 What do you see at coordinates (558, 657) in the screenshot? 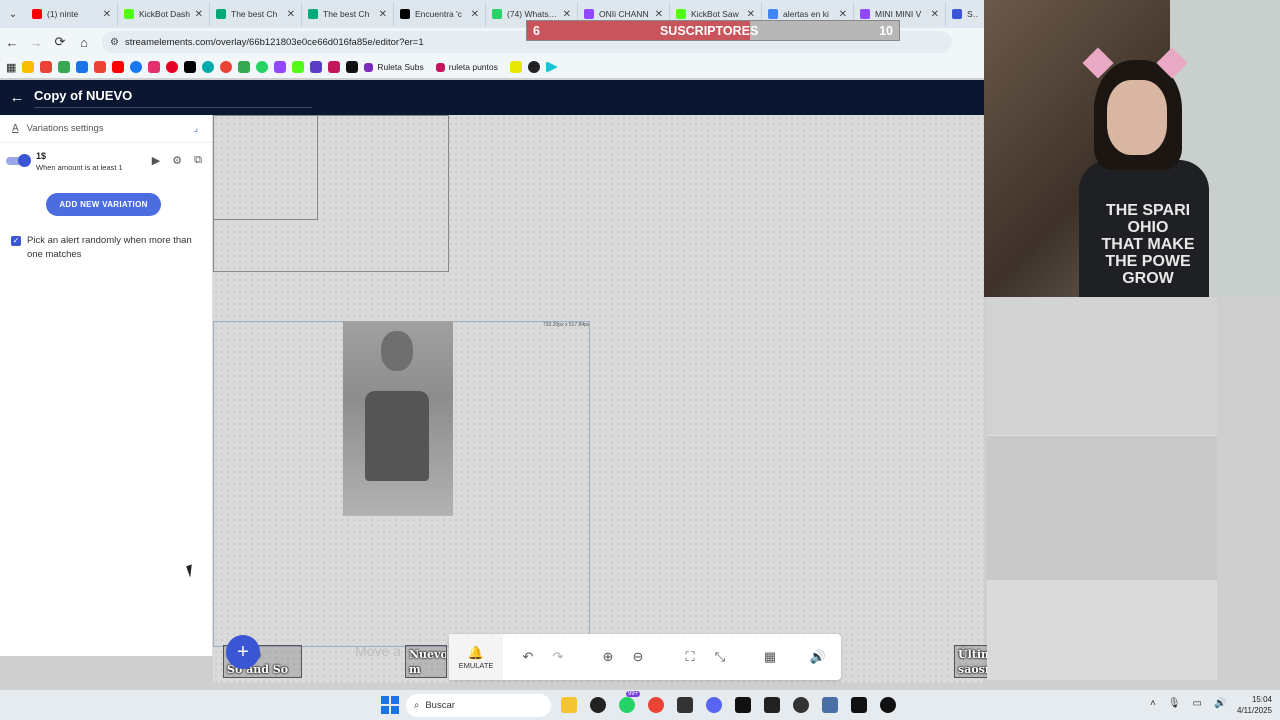
I see `redo-icon: ↷` at bounding box center [558, 657].